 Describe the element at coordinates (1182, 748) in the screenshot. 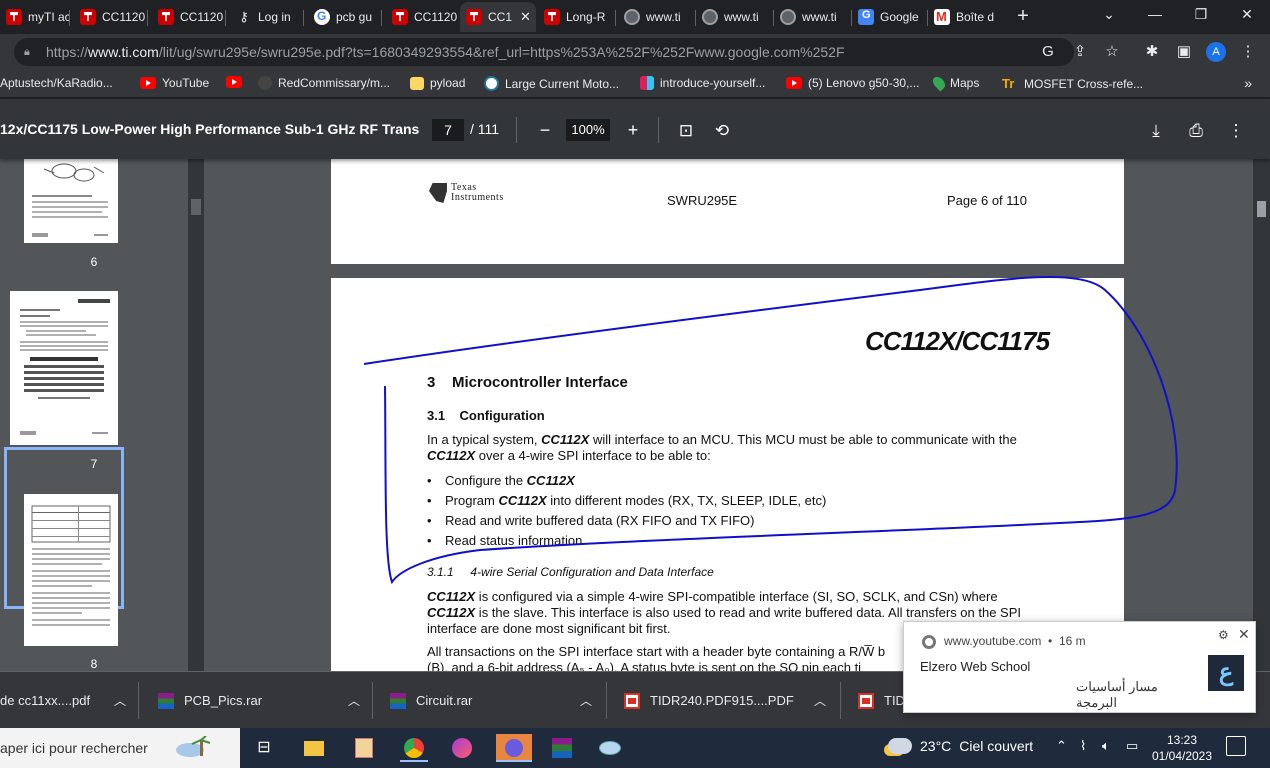

I see `system-clock: 13:23 01/04/2023` at that location.